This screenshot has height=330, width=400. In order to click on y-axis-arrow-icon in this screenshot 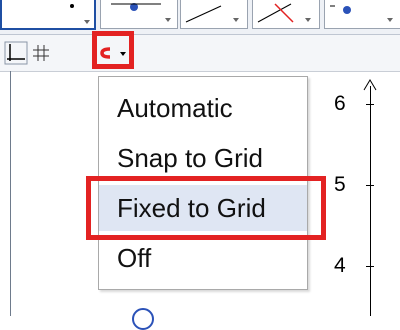, I will do `click(370, 85)`.